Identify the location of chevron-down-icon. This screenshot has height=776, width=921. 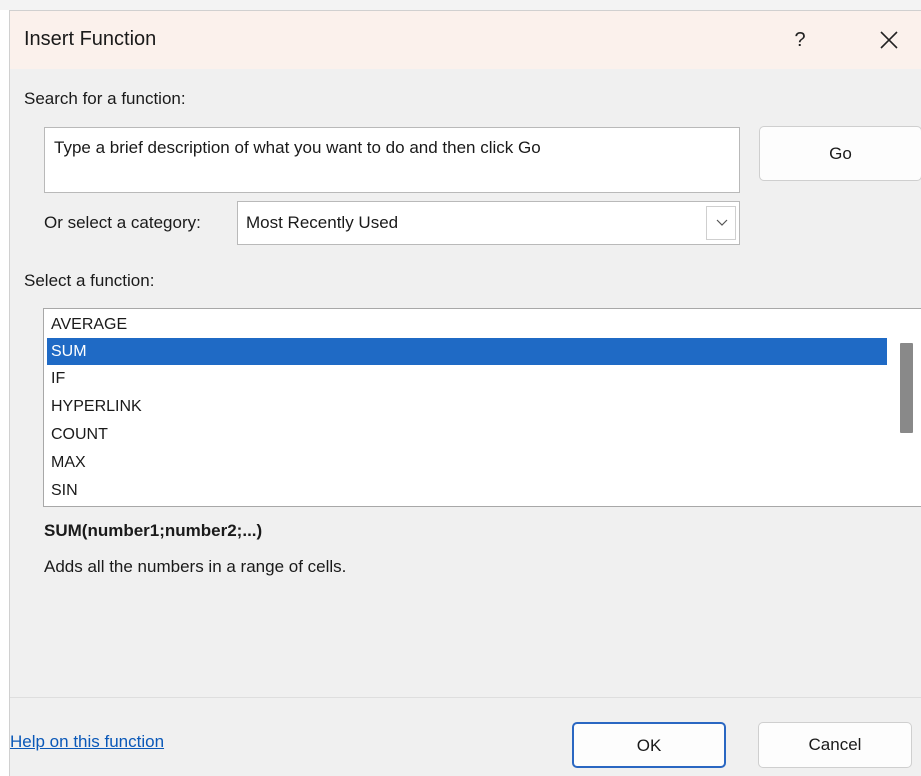
(722, 222).